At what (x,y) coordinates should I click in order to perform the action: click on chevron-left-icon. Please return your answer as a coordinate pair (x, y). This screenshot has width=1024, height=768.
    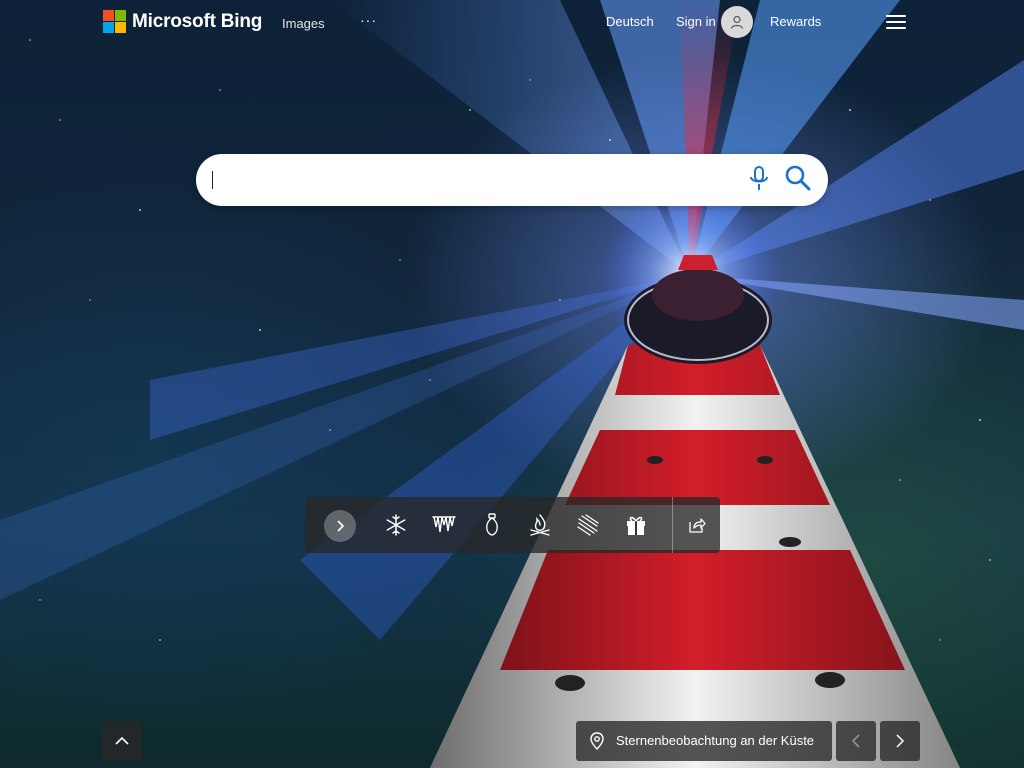
    Looking at the image, I should click on (855, 741).